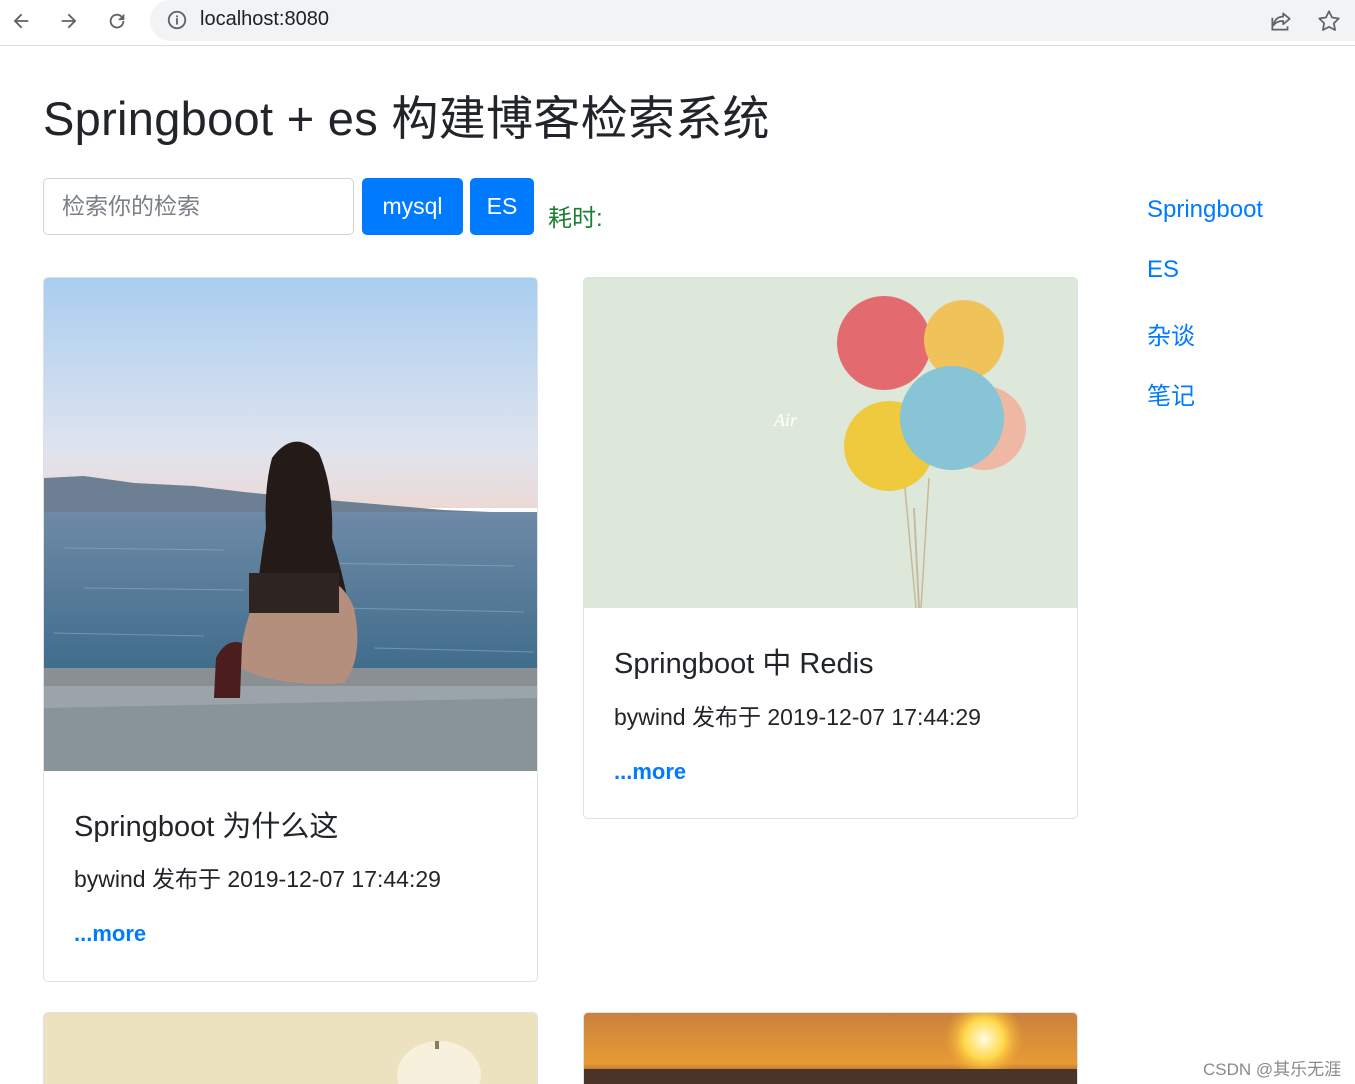  I want to click on url-text: localhost:8080, so click(264, 19).